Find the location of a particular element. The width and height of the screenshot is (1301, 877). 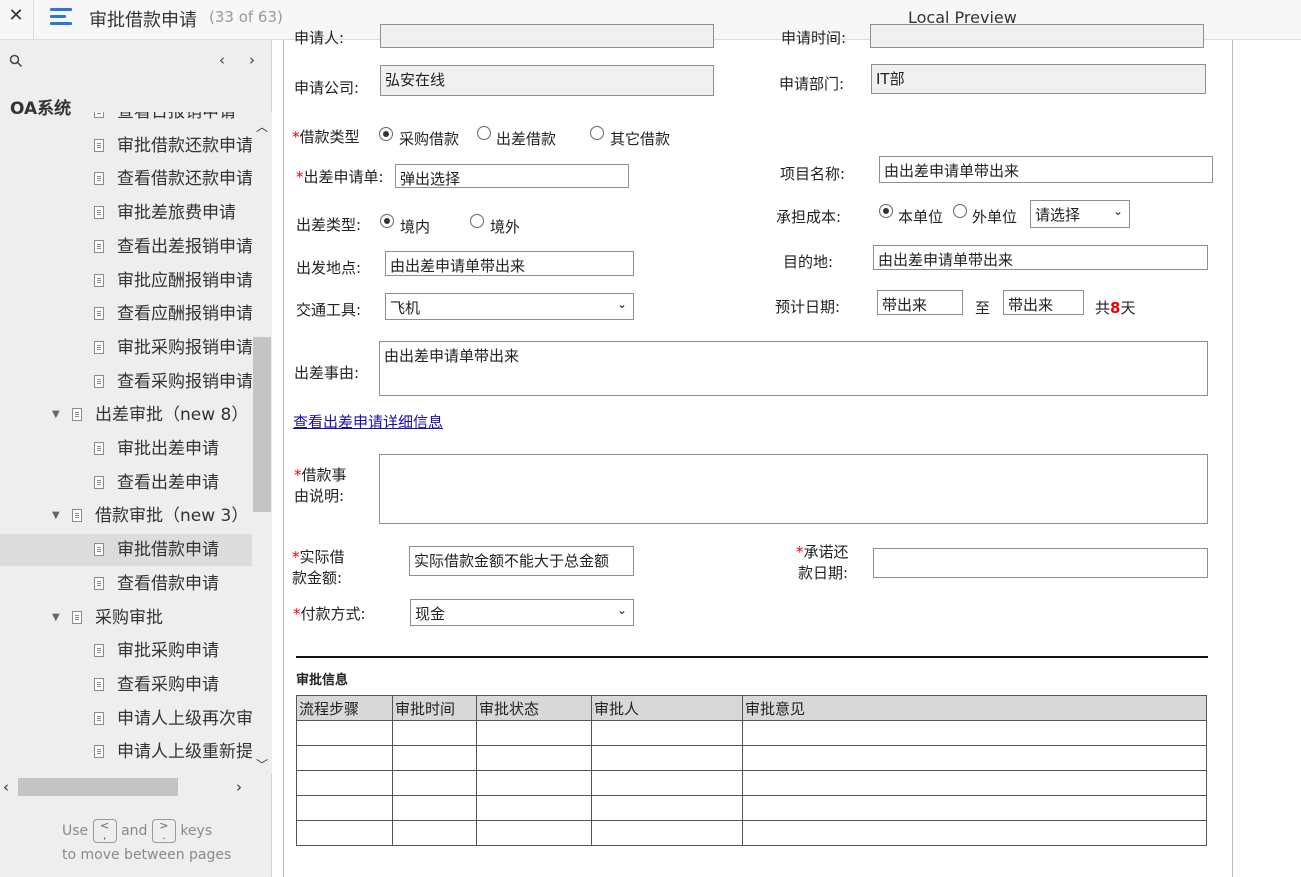

prev-page-arrow-icon: ‹ is located at coordinates (222, 60).